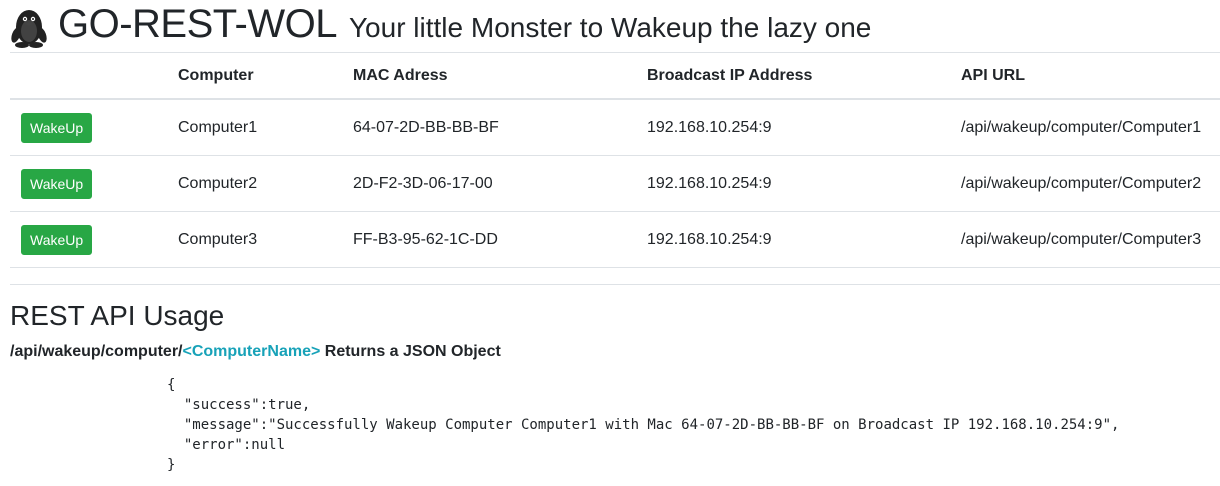 Image resolution: width=1220 pixels, height=486 pixels. Describe the element at coordinates (117, 315) in the screenshot. I see `section-title: REST API Usage` at that location.